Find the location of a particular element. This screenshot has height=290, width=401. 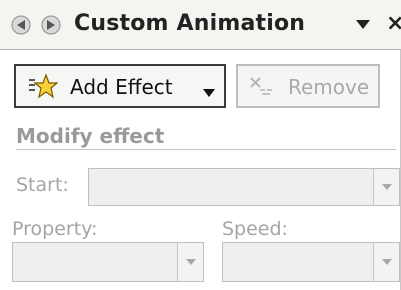

back-arrow-icon is located at coordinates (21, 25).